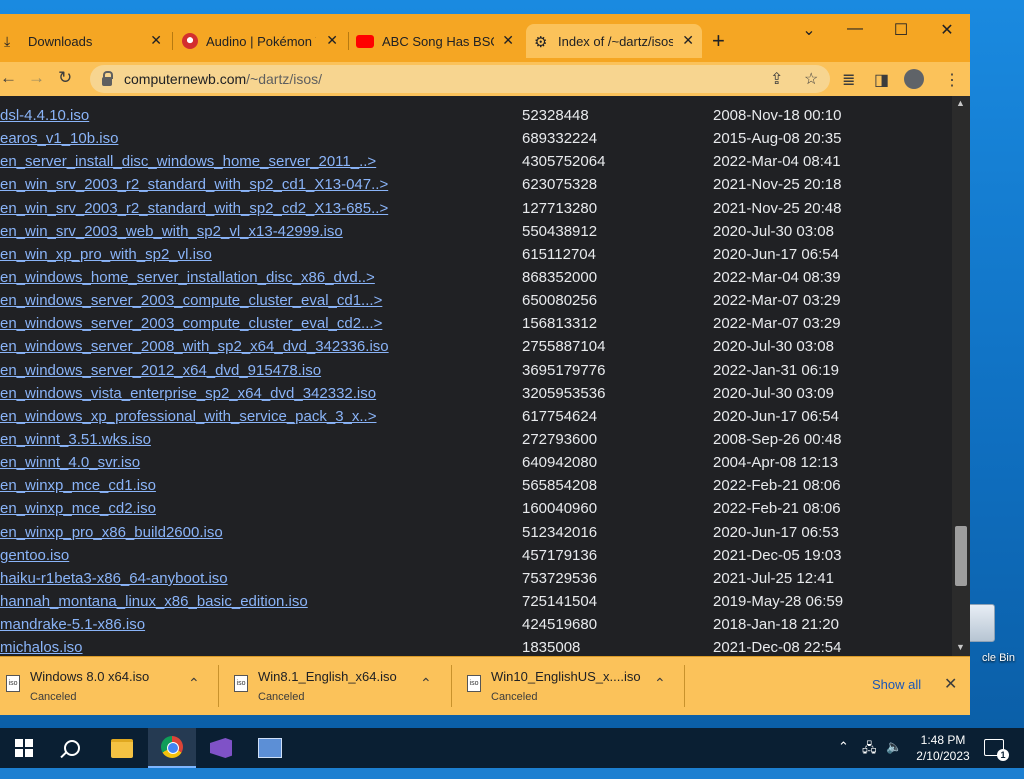 The image size is (1024, 779). I want to click on tab-index-of-isos: ⚙ Index of /~dartz/isos ✕, so click(614, 41).